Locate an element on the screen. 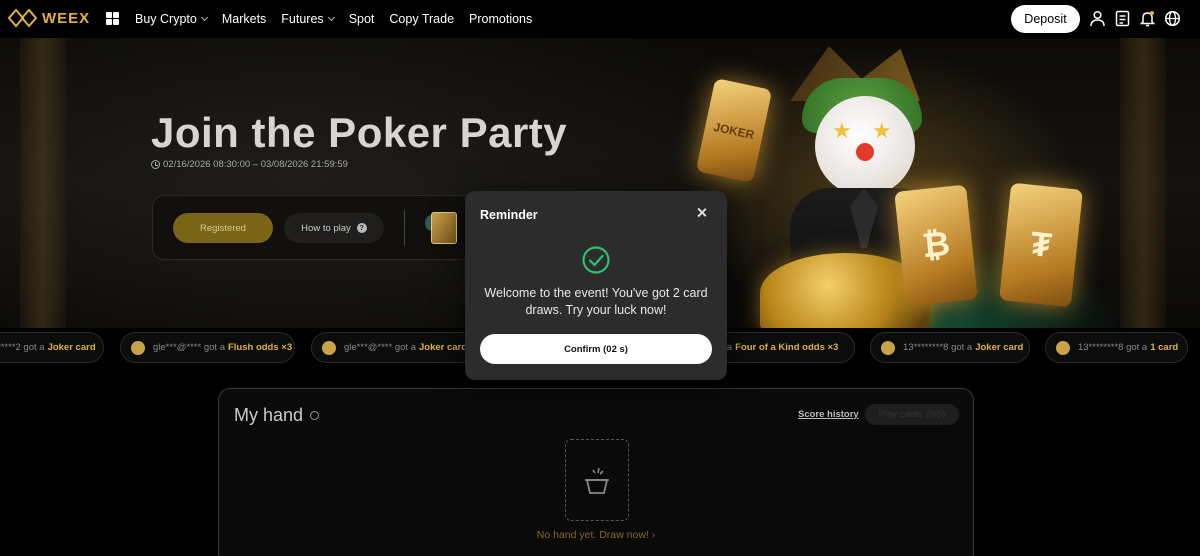  play-cards-button: Play cards (0/5) is located at coordinates (912, 414).